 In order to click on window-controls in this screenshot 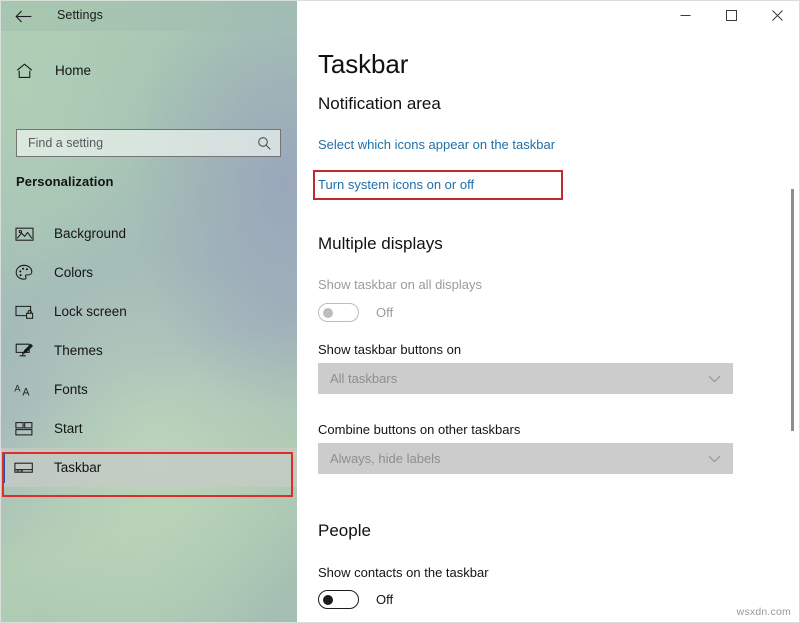, I will do `click(731, 15)`.